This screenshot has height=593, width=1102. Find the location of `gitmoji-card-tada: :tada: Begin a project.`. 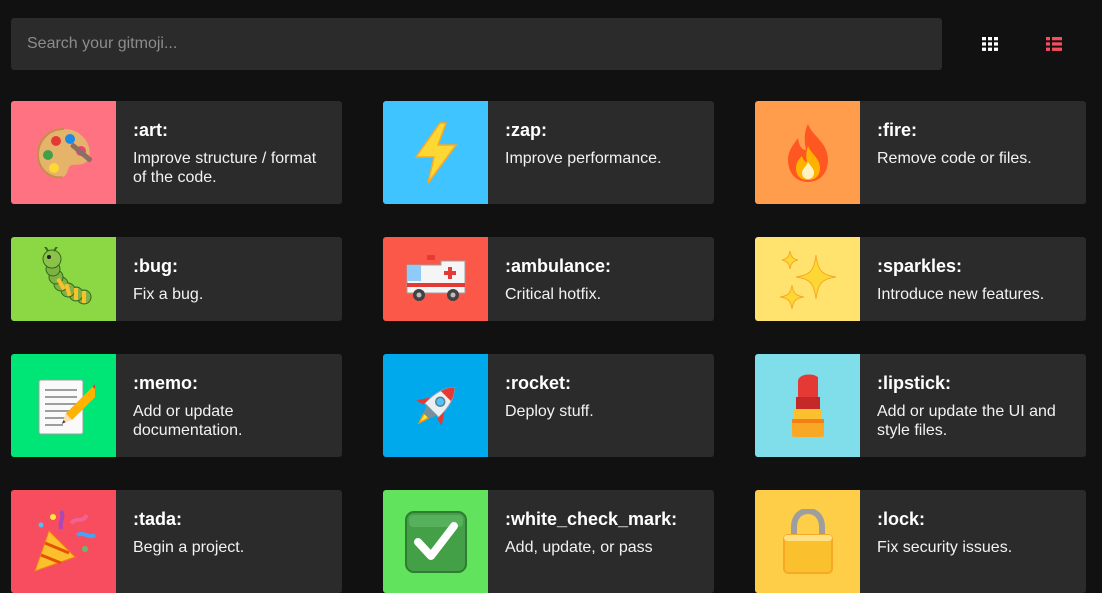

gitmoji-card-tada: :tada: Begin a project. is located at coordinates (176, 541).